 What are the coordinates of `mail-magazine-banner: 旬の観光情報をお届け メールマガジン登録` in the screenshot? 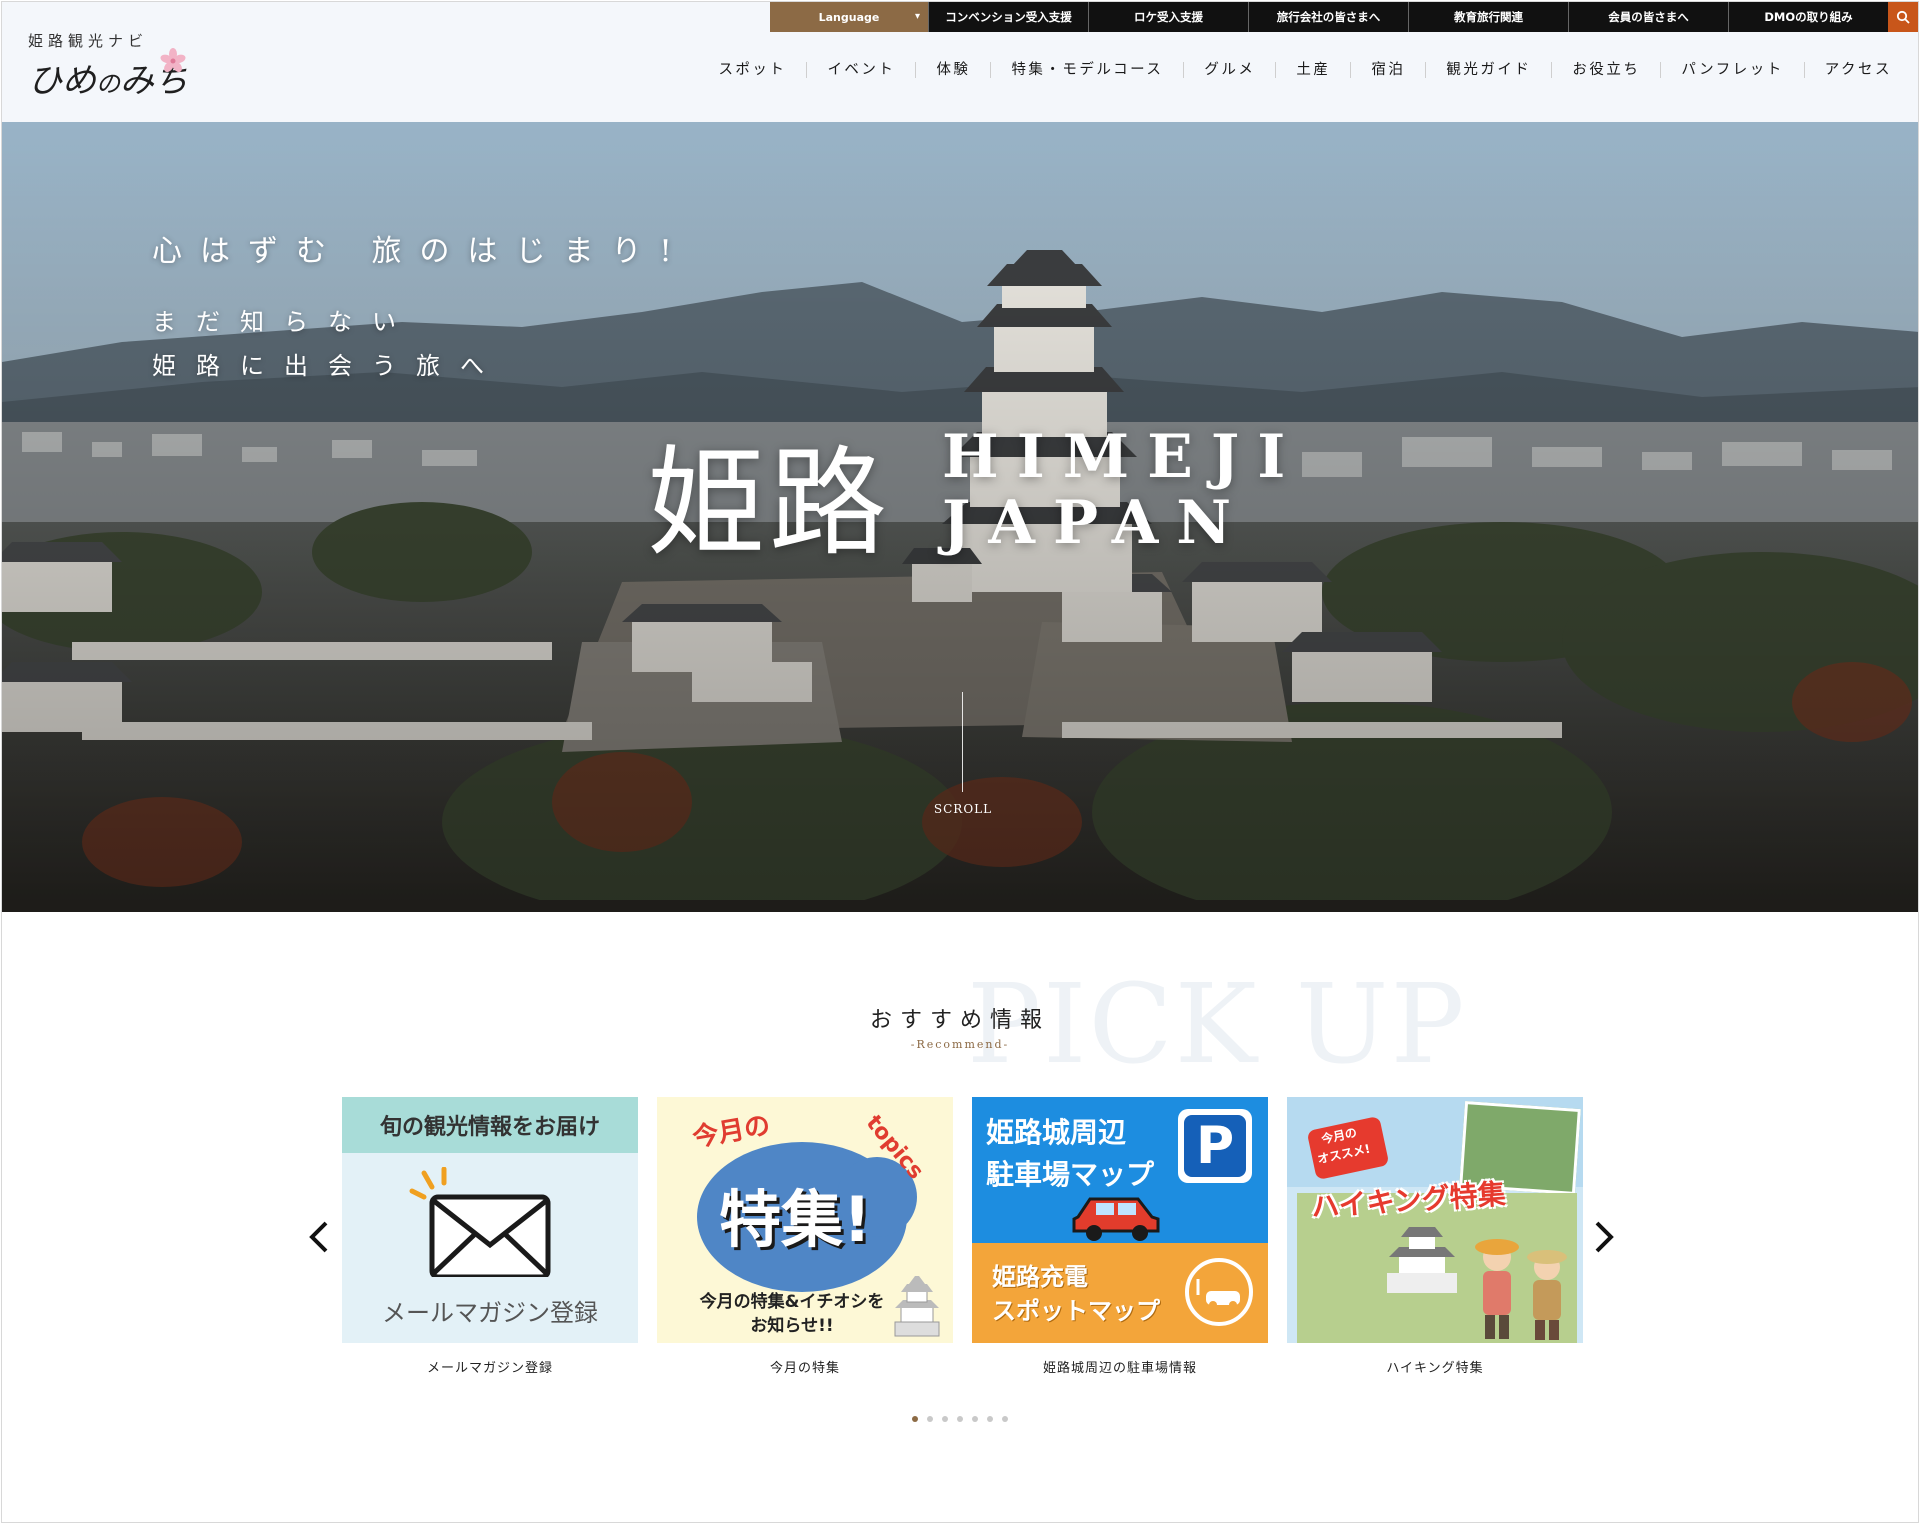 It's located at (490, 1220).